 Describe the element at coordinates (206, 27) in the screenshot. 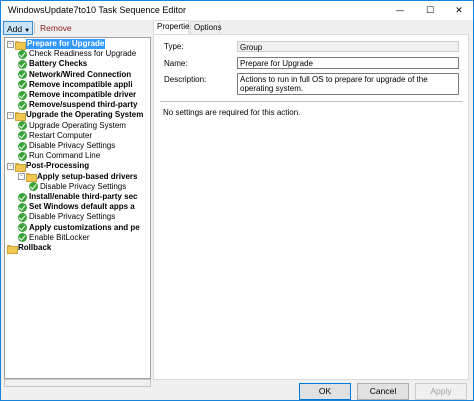

I see `tab-options: Options` at that location.